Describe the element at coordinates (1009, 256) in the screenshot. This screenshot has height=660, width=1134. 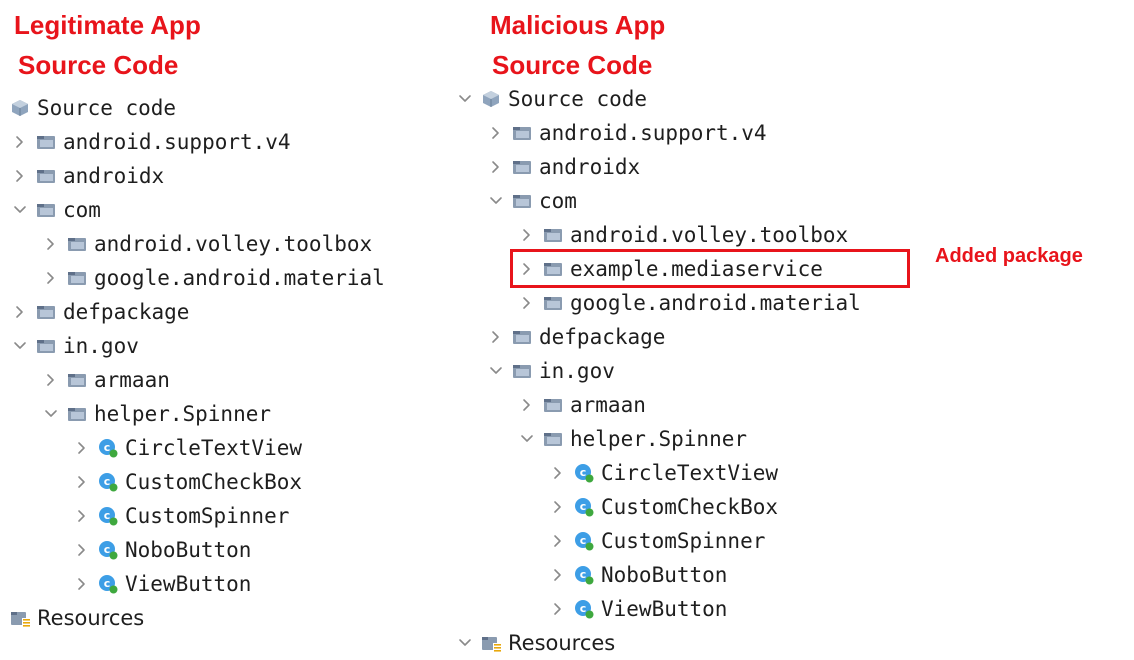
I see `added-package-annotation: Added package` at that location.